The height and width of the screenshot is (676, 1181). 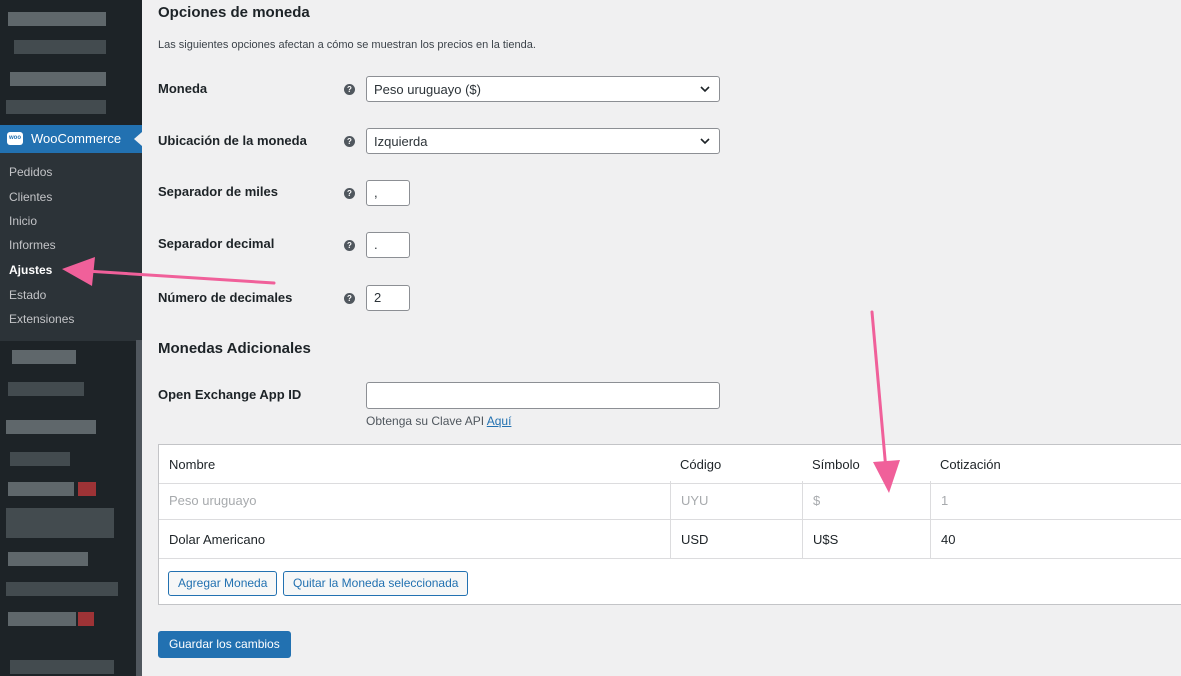 What do you see at coordinates (41, 319) in the screenshot?
I see `submenu-item-extensiones: Extensiones` at bounding box center [41, 319].